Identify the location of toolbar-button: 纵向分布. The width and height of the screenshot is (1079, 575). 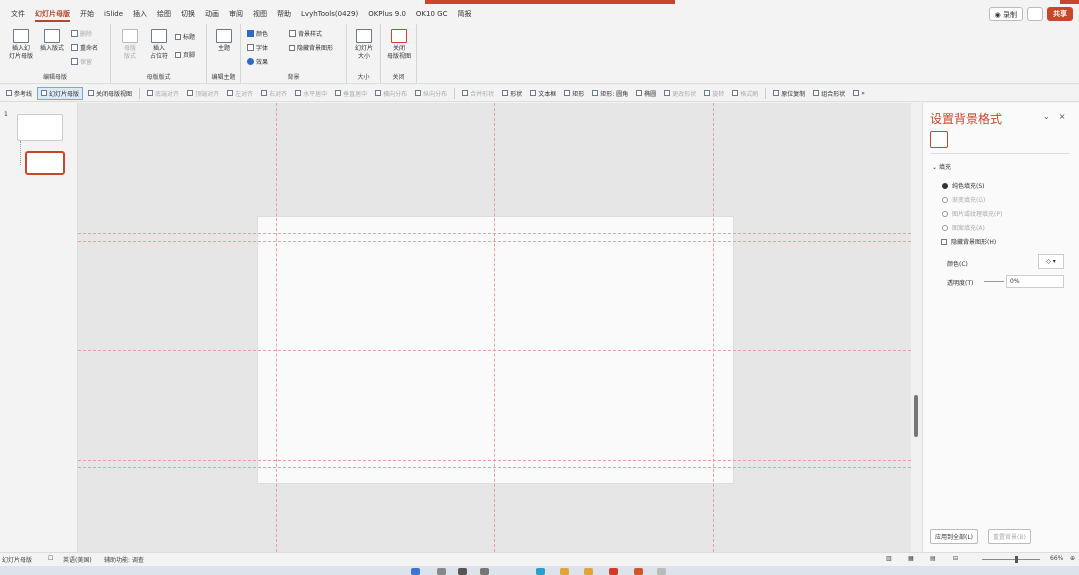
(431, 93).